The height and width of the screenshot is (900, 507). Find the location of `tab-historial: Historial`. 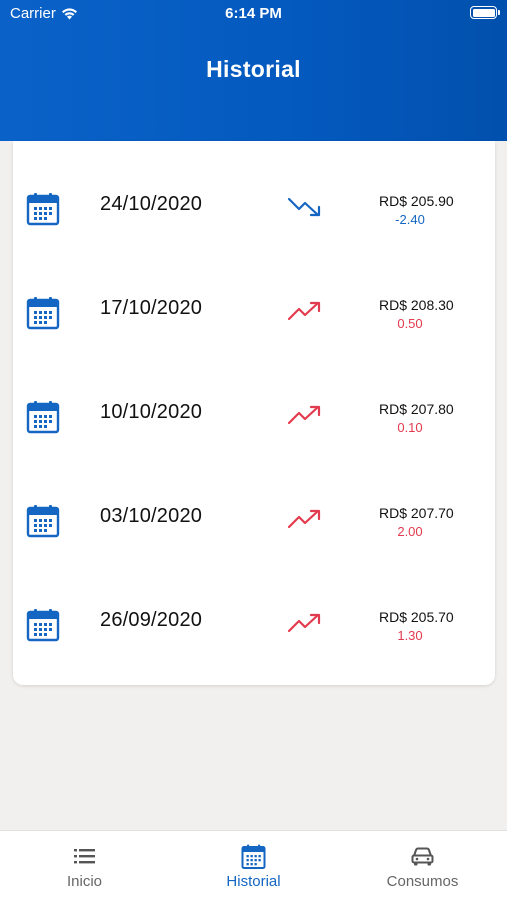

tab-historial: Historial is located at coordinates (253, 865).